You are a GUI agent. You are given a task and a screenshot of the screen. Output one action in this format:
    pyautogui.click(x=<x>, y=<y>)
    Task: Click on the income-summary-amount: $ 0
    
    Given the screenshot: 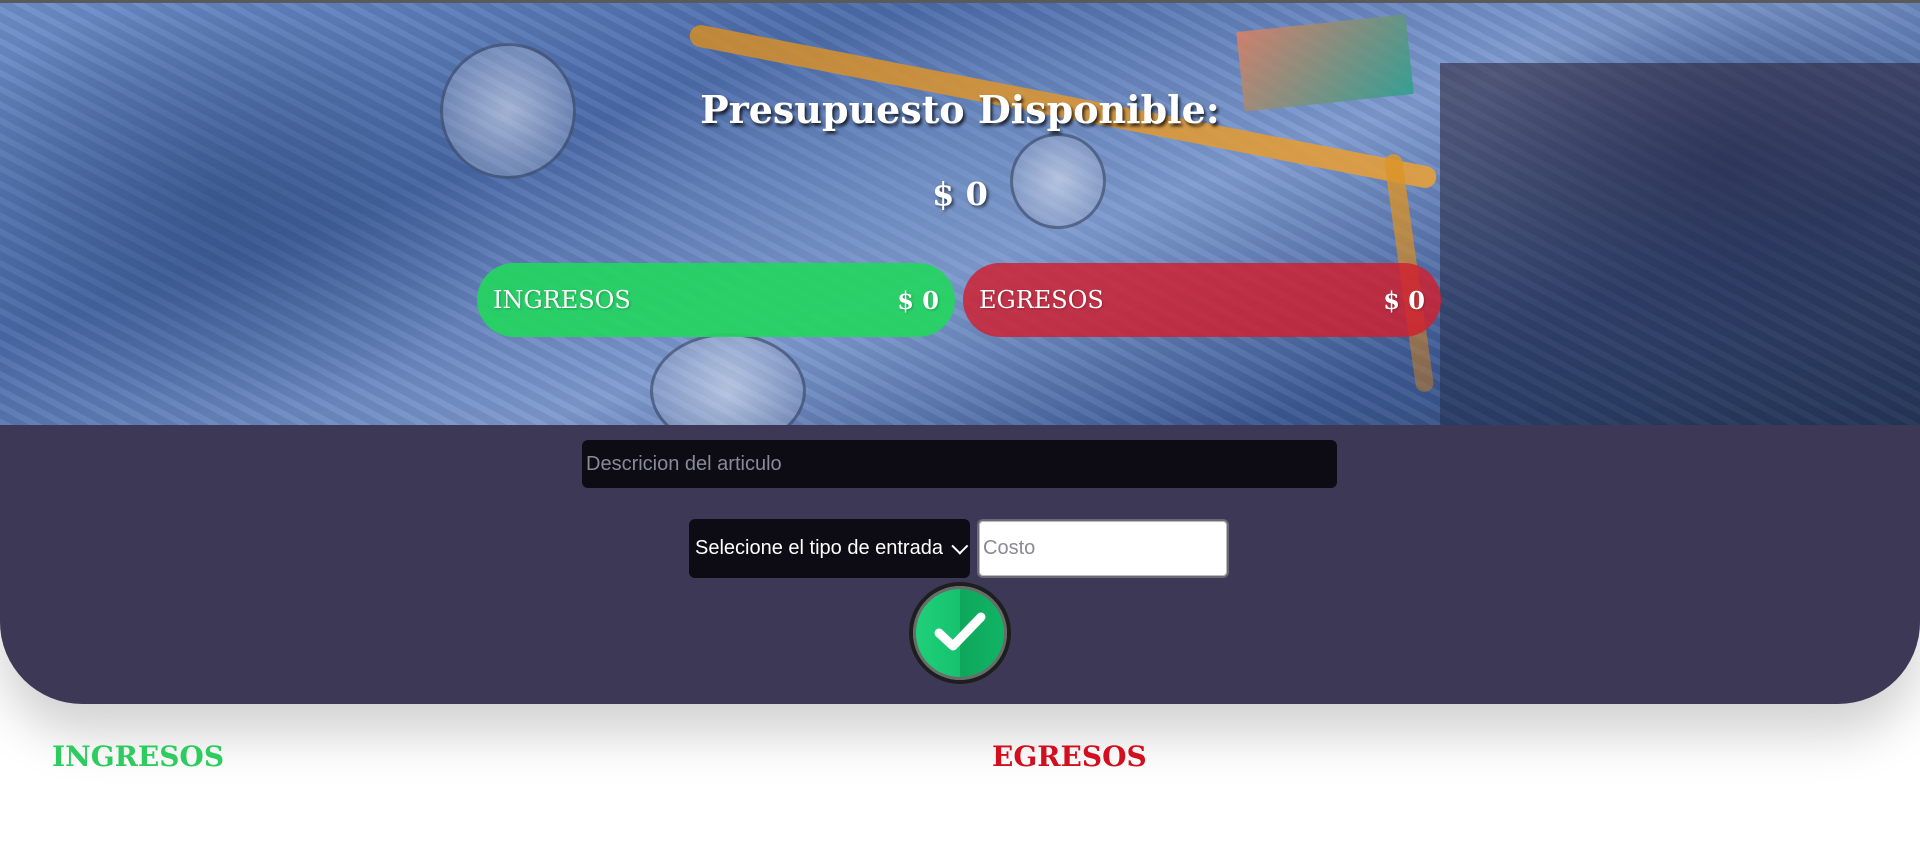 What is the action you would take?
    pyautogui.click(x=918, y=300)
    